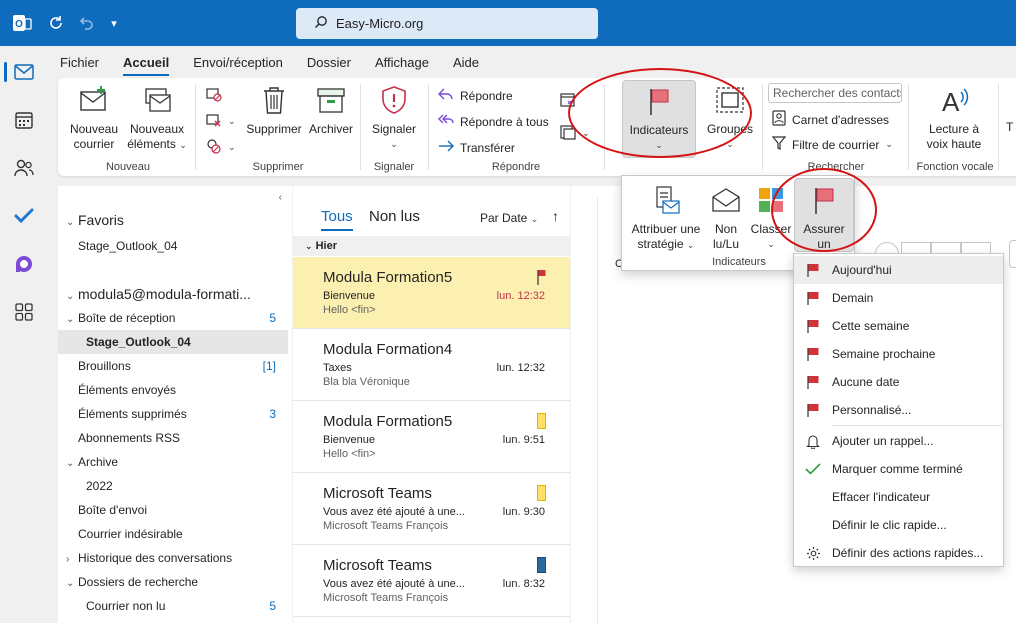 This screenshot has height=623, width=1016. I want to click on ignore-icon, so click(214, 95).